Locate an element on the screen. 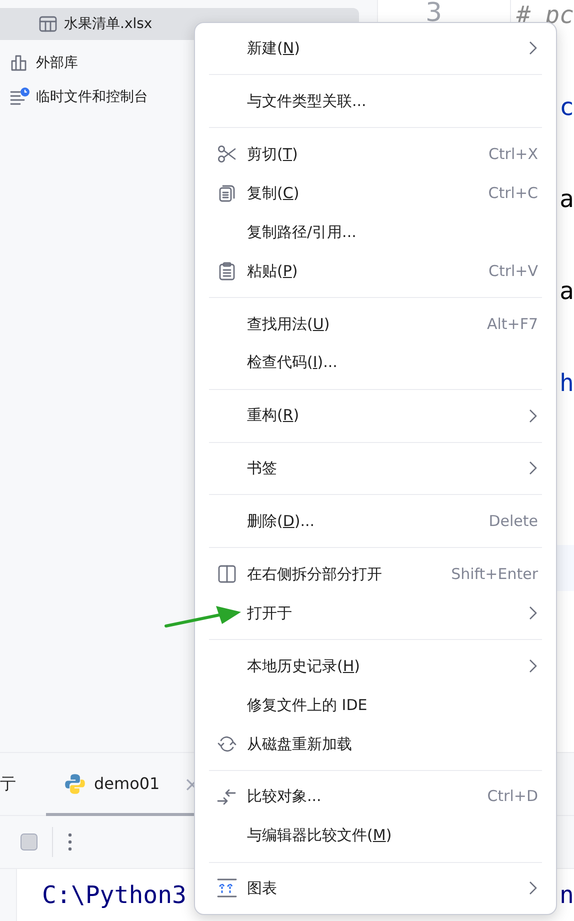  code-text: h is located at coordinates (567, 383).